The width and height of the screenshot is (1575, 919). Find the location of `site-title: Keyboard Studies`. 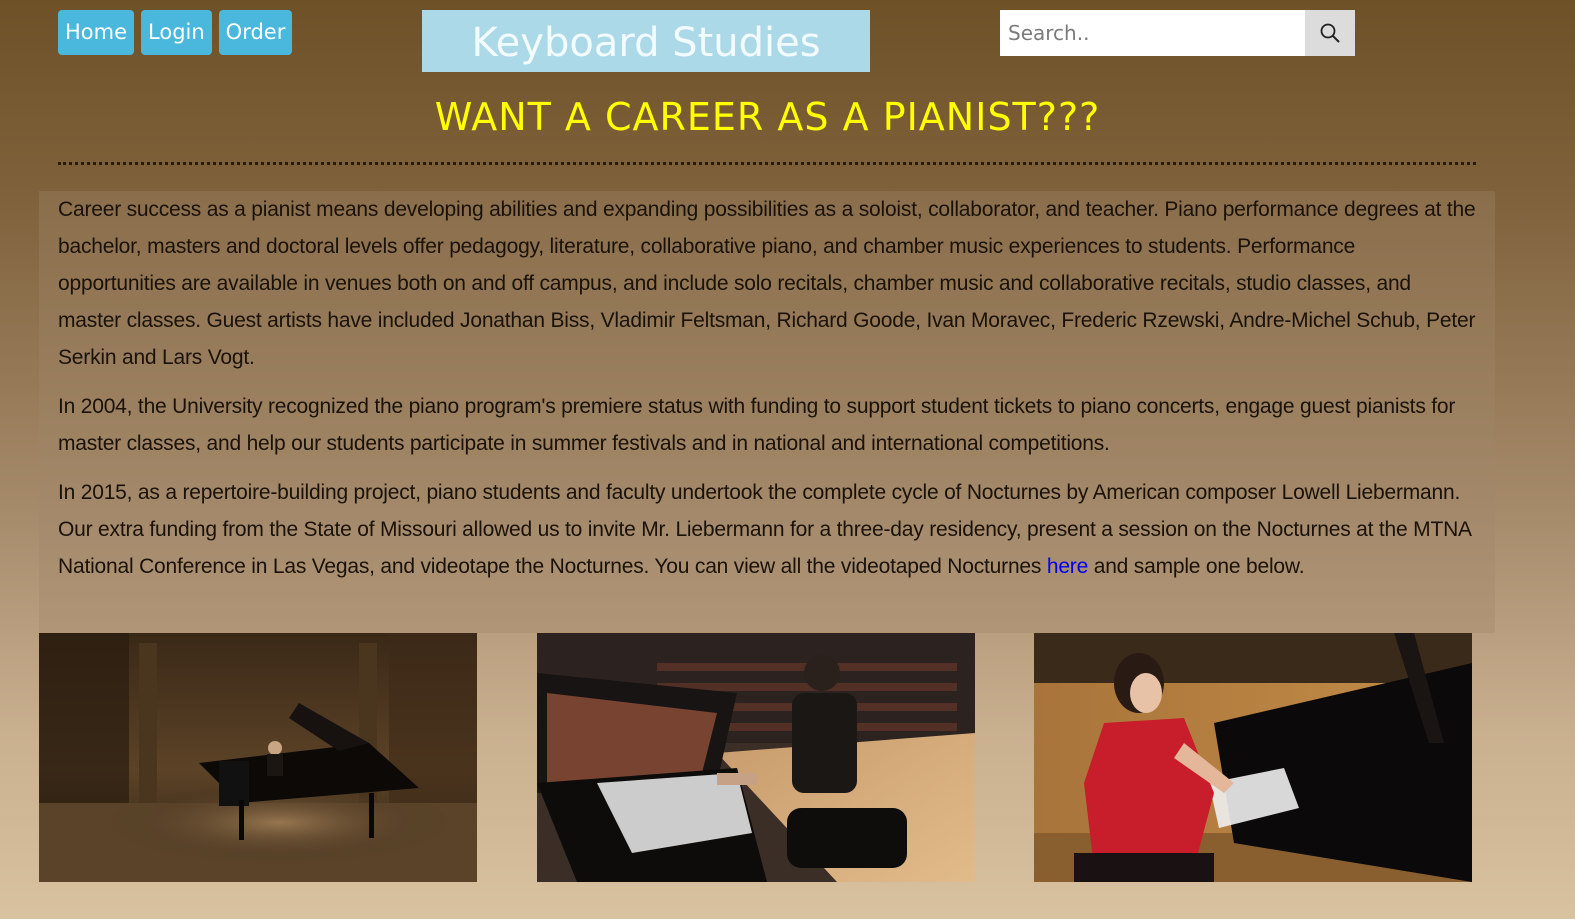

site-title: Keyboard Studies is located at coordinates (646, 41).